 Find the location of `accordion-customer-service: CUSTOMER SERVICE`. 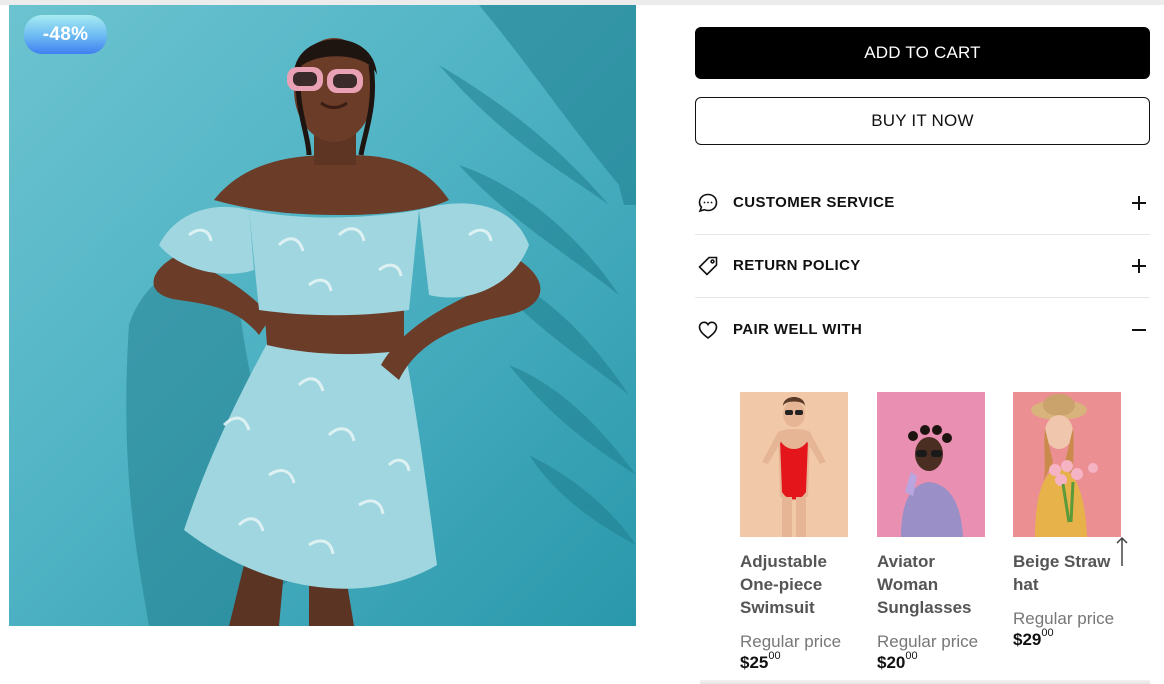

accordion-customer-service: CUSTOMER SERVICE is located at coordinates (922, 202).